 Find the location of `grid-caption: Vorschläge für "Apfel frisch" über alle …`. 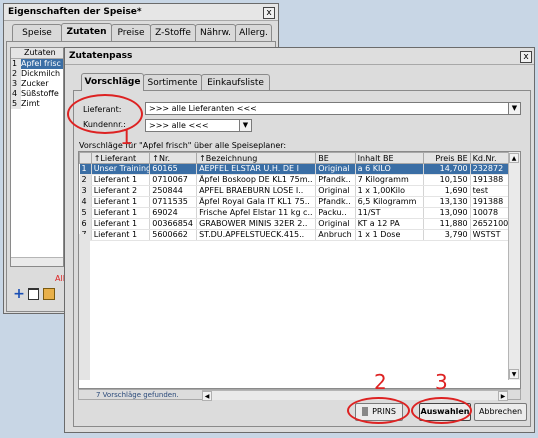

grid-caption: Vorschläge für "Apfel frisch" über alle … is located at coordinates (183, 145).